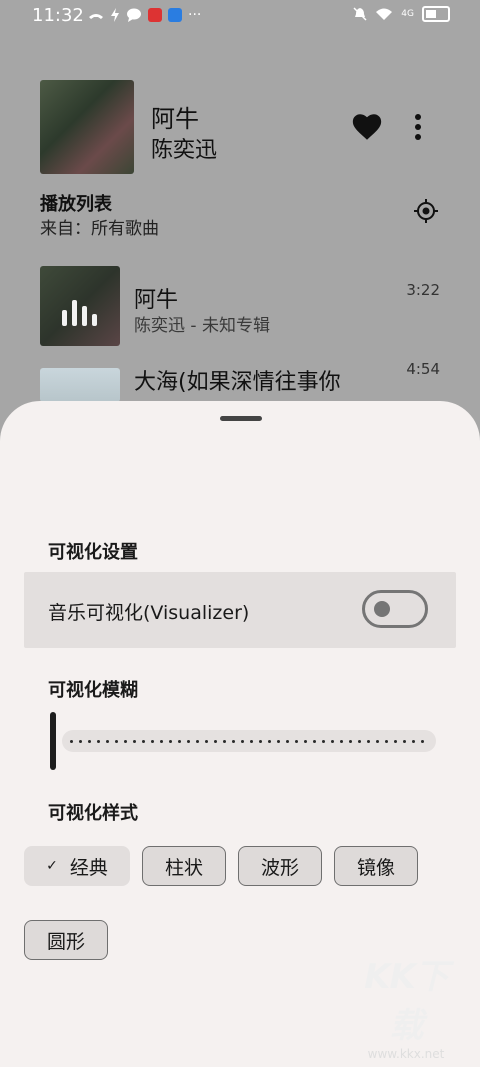  What do you see at coordinates (93, 690) in the screenshot?
I see `blur-header: 可视化模糊` at bounding box center [93, 690].